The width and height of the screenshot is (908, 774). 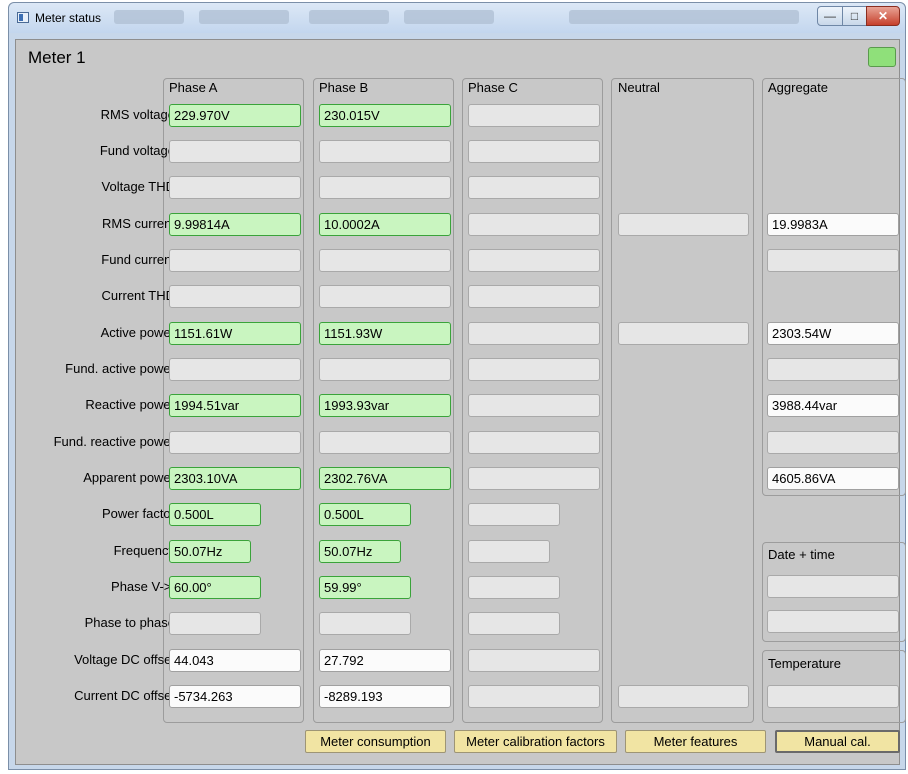 What do you see at coordinates (833, 696) in the screenshot?
I see `temperature-field` at bounding box center [833, 696].